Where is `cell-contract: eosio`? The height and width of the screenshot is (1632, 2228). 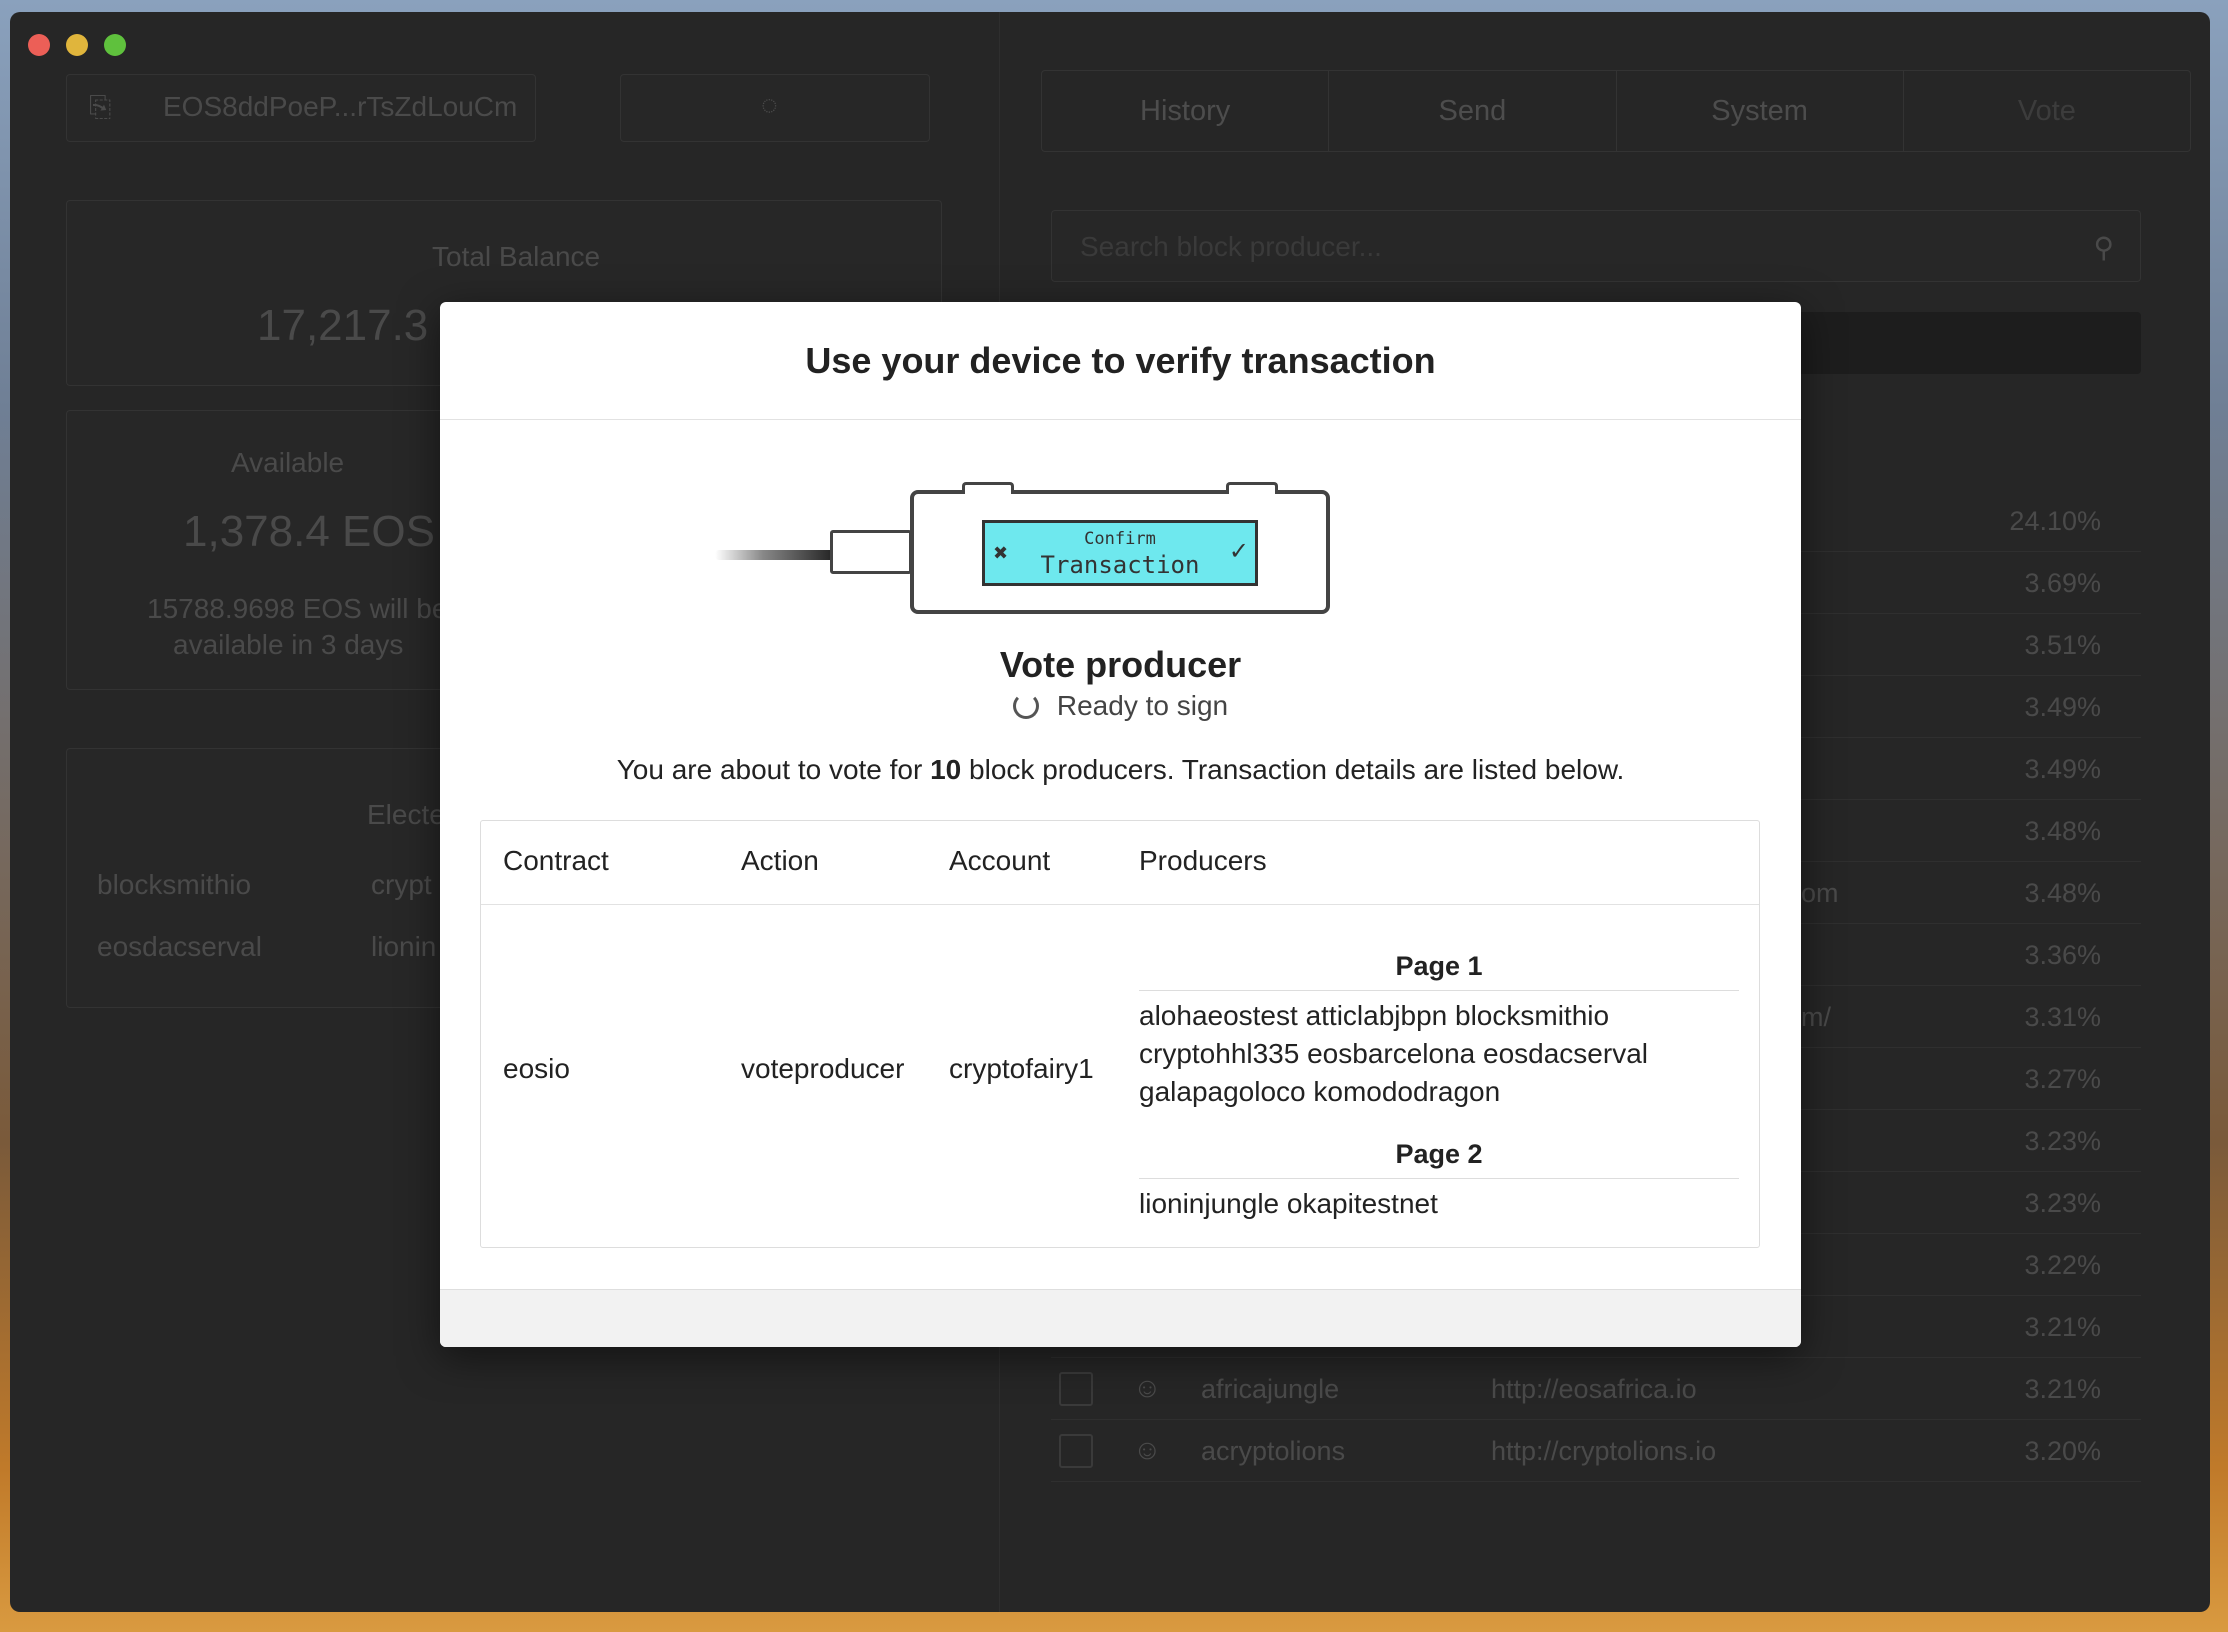 cell-contract: eosio is located at coordinates (536, 1068).